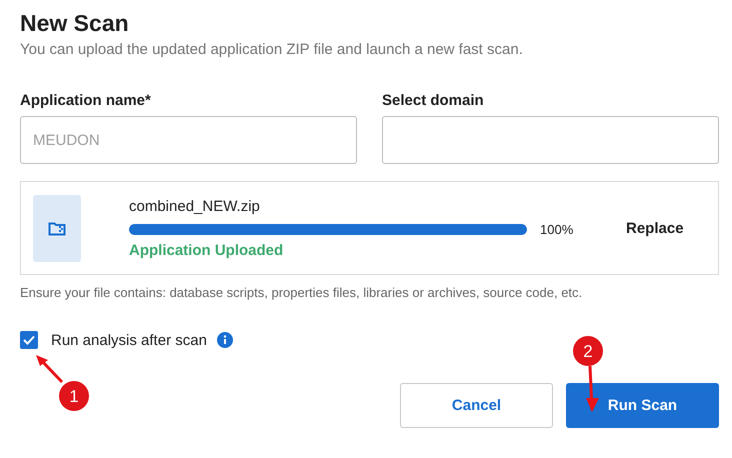  I want to click on progress-percent: 100%, so click(557, 229).